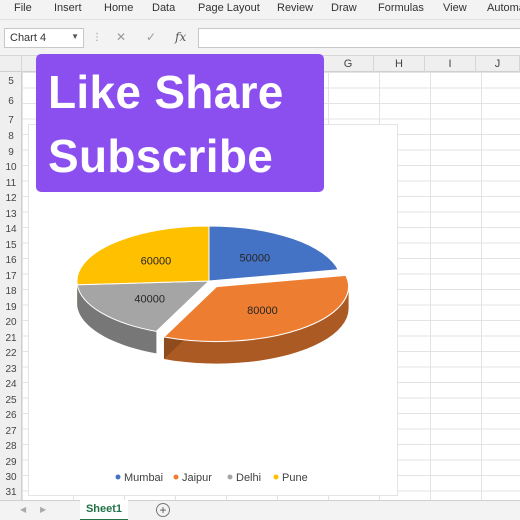  I want to click on row-header: 26, so click(11, 415).